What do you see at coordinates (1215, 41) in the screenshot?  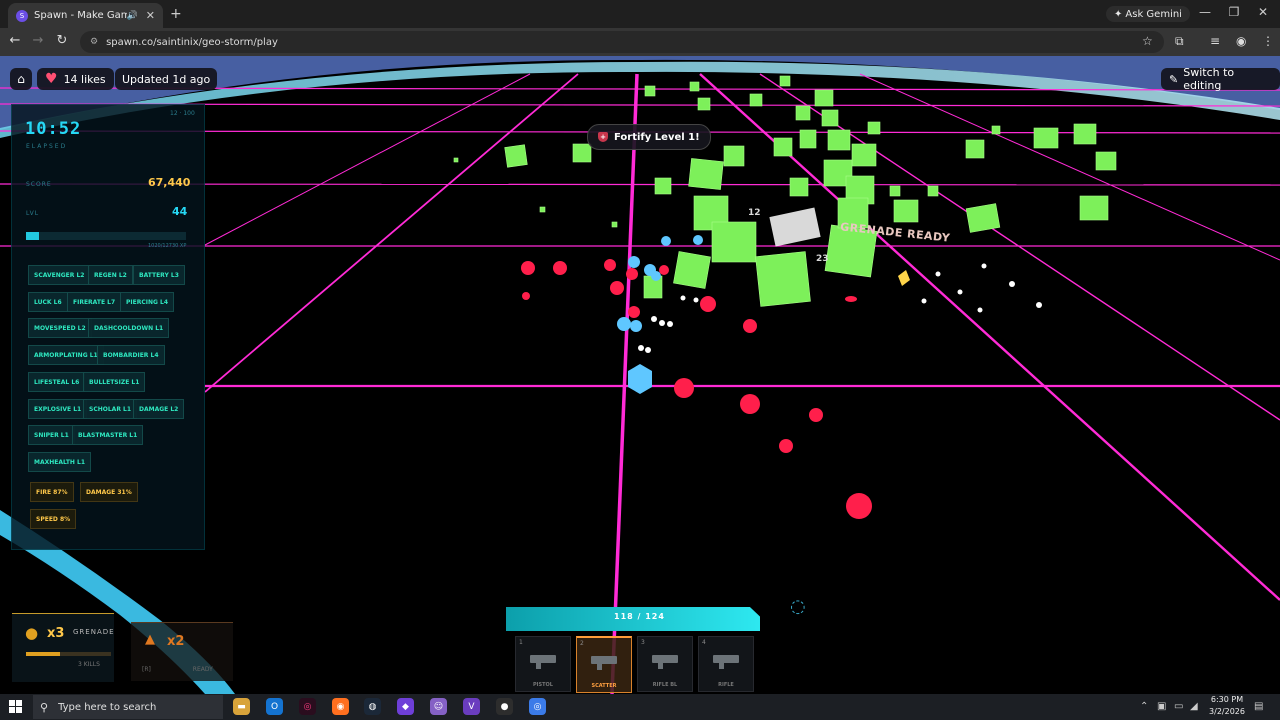 I see `media-controls-icon: ≡` at bounding box center [1215, 41].